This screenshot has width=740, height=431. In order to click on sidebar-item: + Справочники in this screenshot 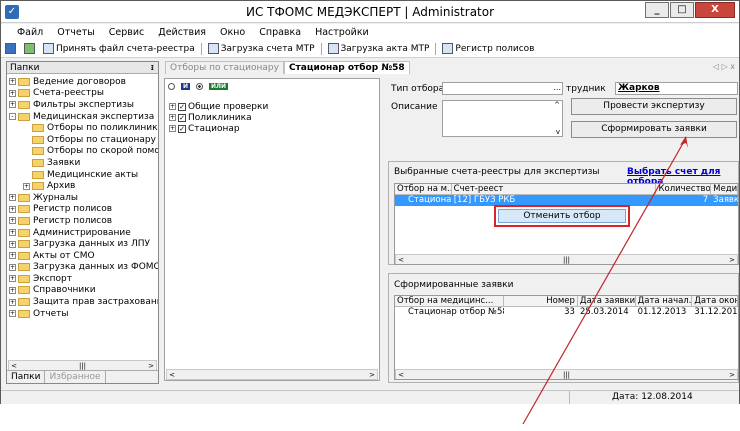, I will do `click(83, 291)`.